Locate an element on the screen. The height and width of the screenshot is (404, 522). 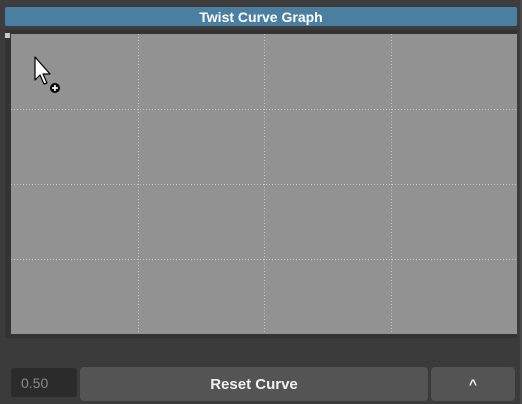
title-bar: Twist Curve Graph is located at coordinates (261, 14).